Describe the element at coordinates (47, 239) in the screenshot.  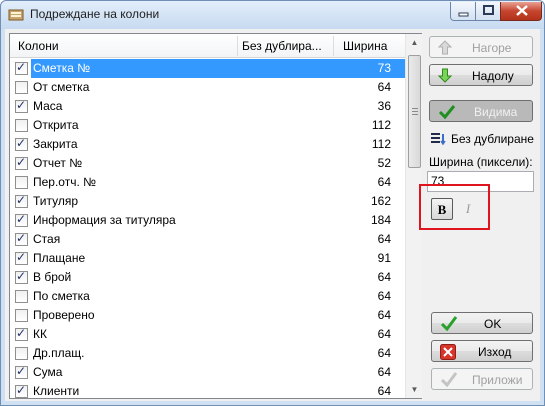
I see `column-name: Стая` at that location.